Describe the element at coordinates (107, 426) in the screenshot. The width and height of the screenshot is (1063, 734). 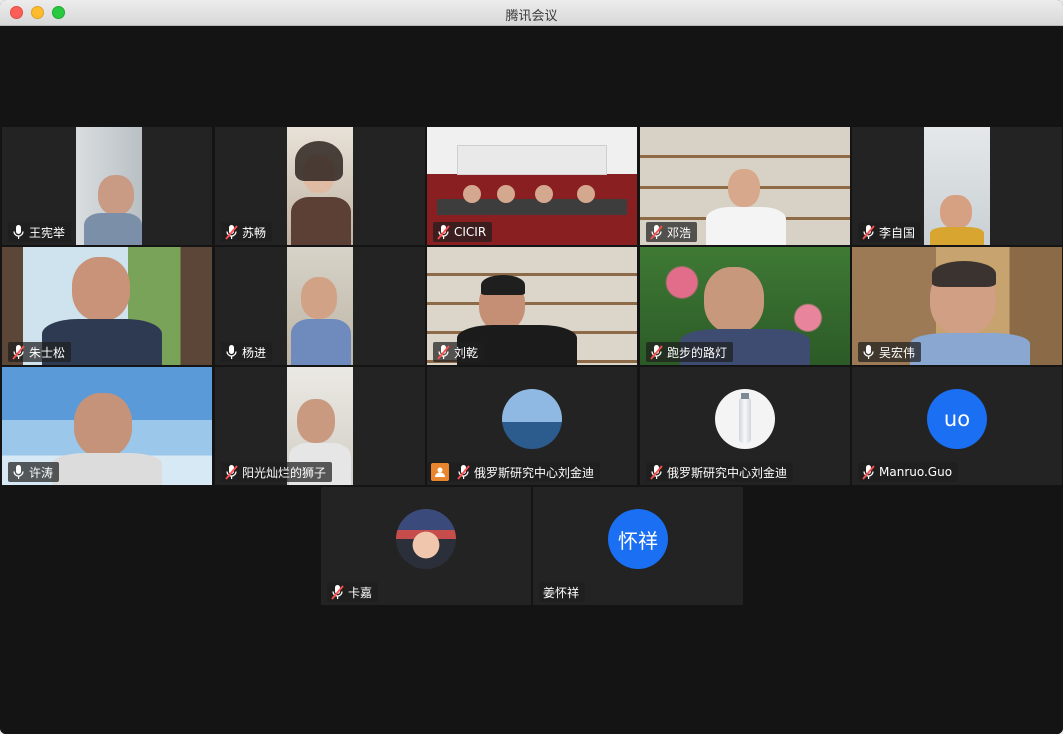
I see `participant-tile-active-speaker: 许涛` at that location.